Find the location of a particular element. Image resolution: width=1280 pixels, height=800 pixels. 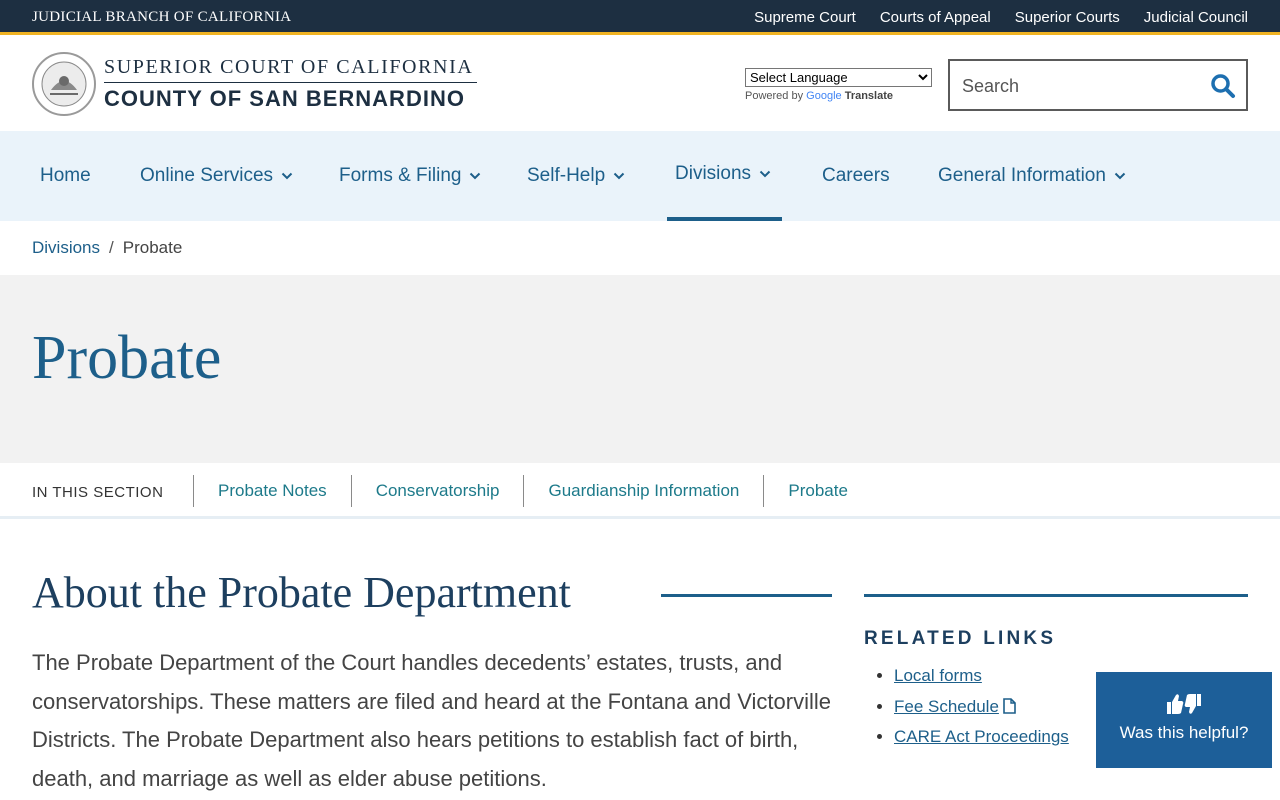

document-icon is located at coordinates (1009, 705).